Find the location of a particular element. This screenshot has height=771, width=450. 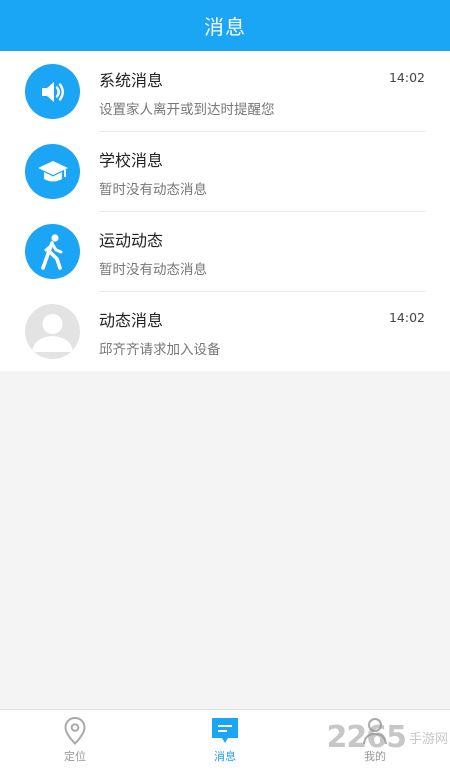

profile-icon is located at coordinates (375, 731).